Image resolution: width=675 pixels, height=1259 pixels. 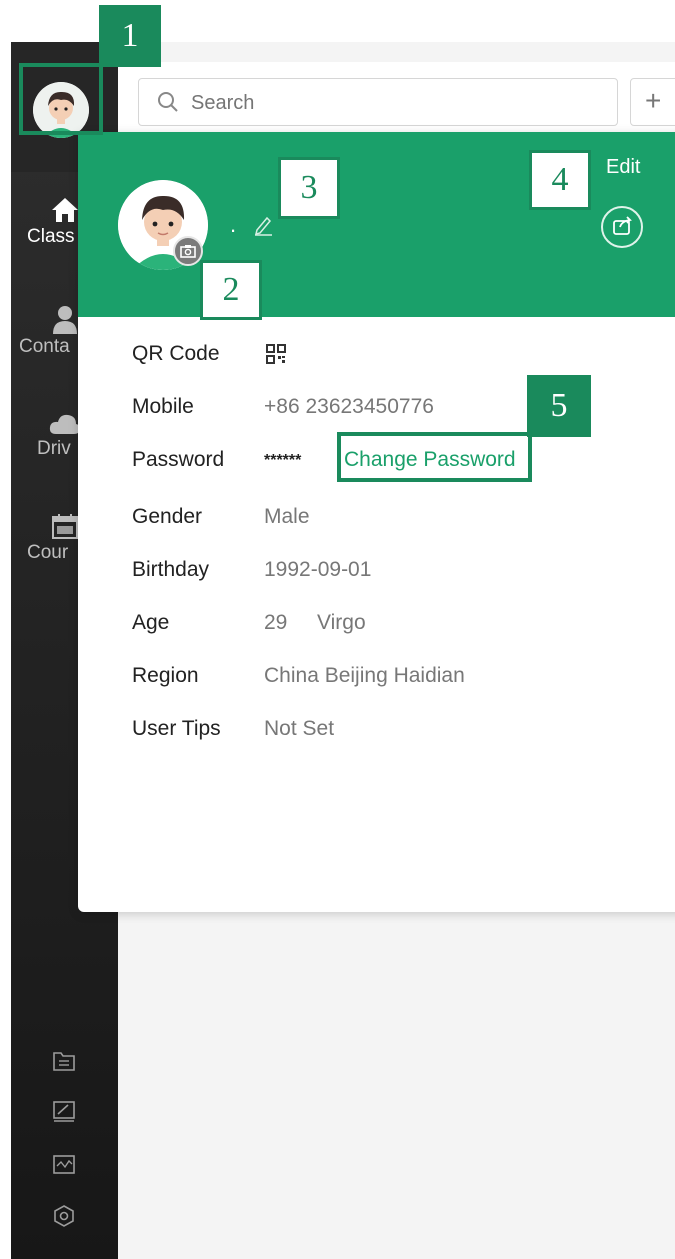 What do you see at coordinates (130, 36) in the screenshot?
I see `callout-1: 1` at bounding box center [130, 36].